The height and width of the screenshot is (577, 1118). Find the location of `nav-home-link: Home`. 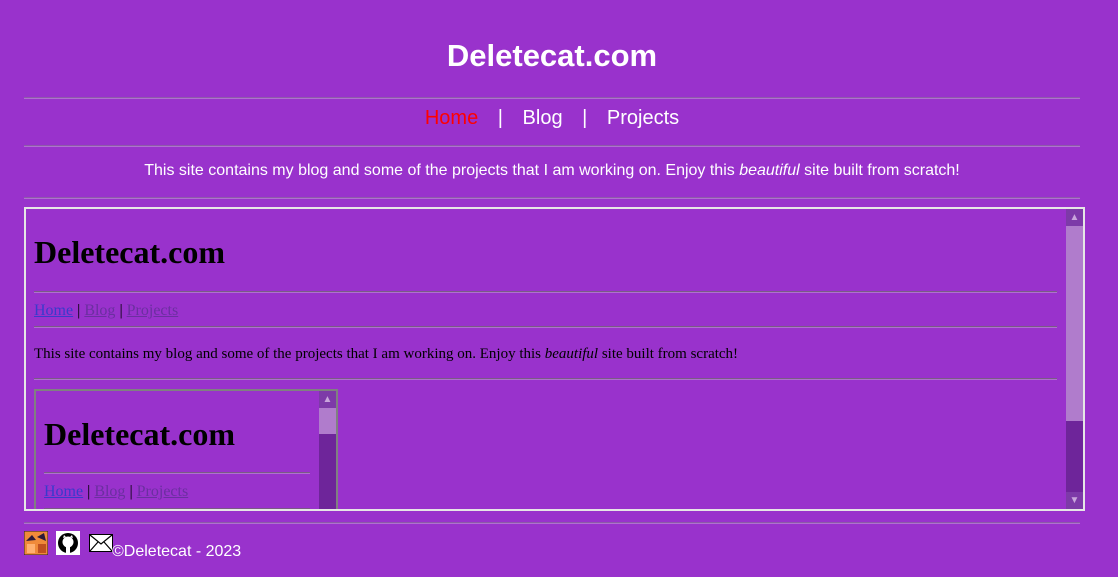

nav-home-link: Home is located at coordinates (451, 118).